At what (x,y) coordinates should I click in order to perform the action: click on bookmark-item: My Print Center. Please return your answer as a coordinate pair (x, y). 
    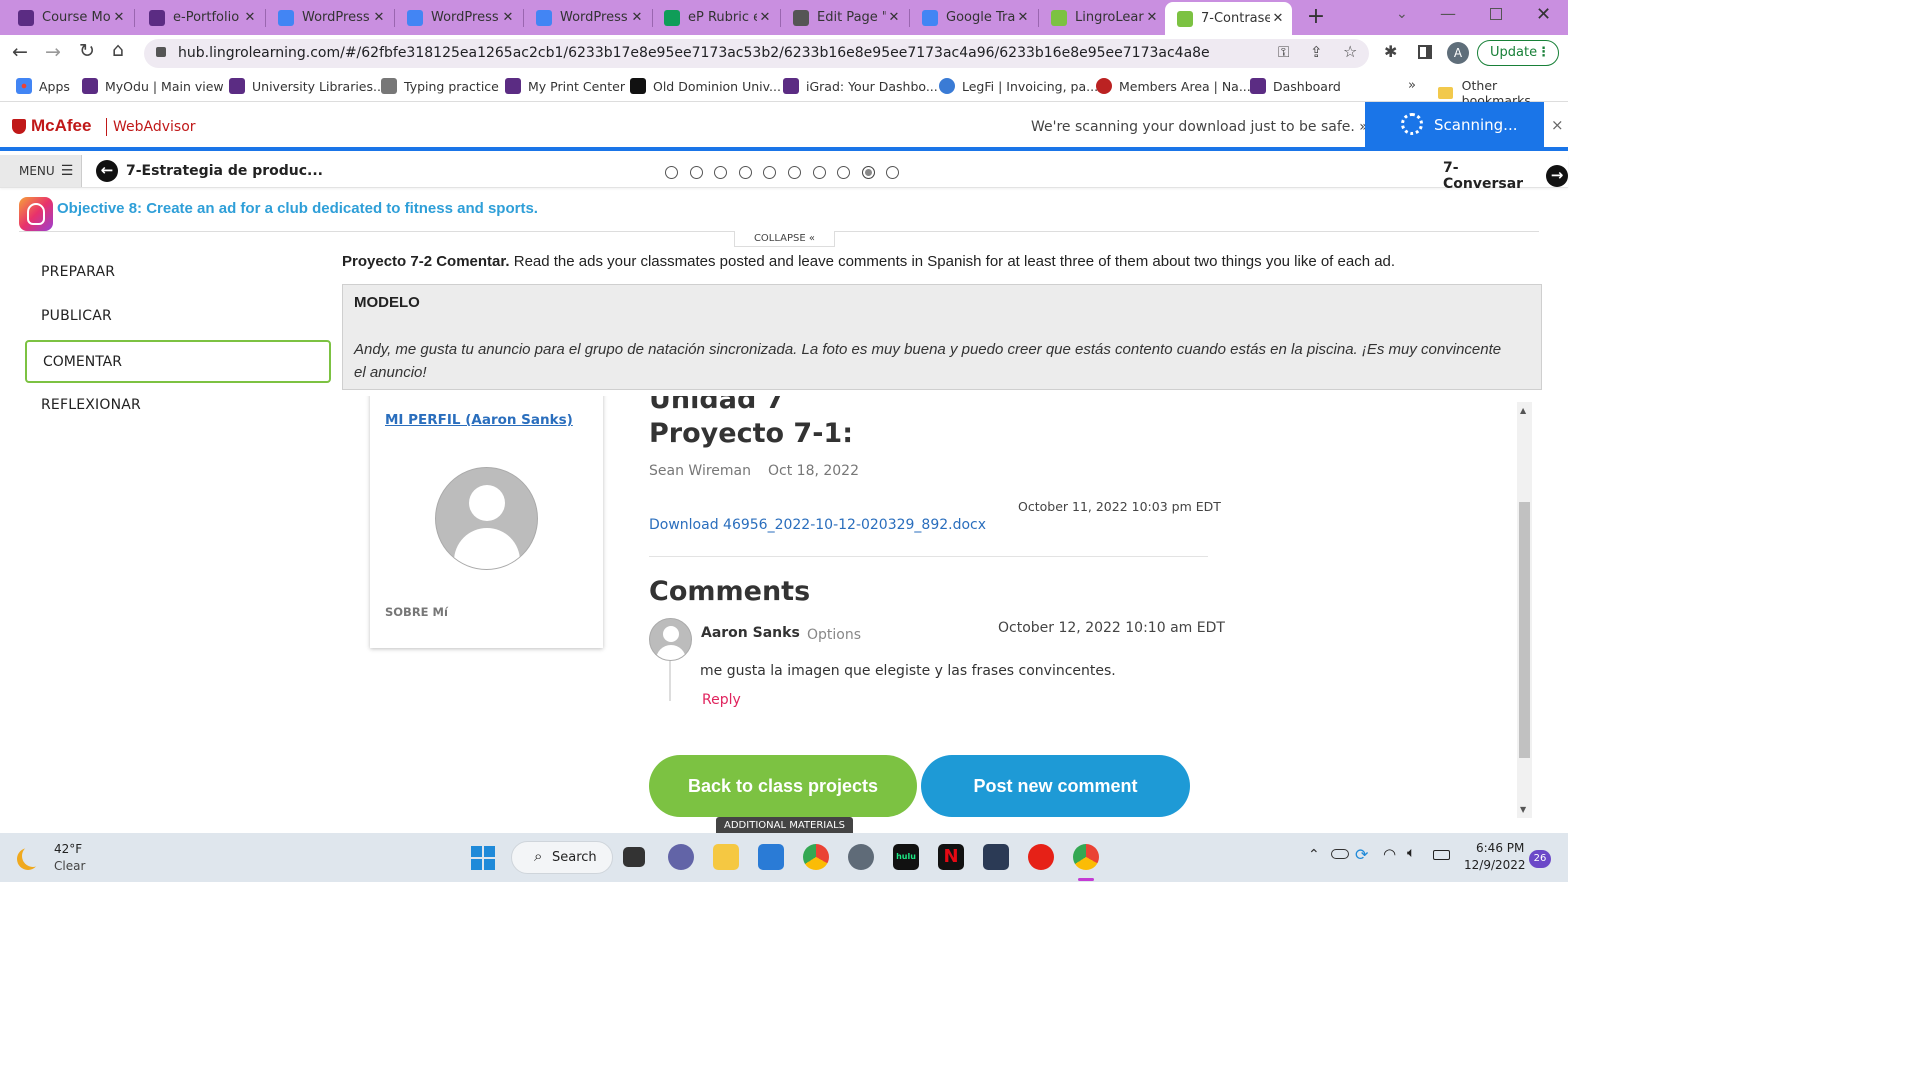
    Looking at the image, I should click on (565, 86).